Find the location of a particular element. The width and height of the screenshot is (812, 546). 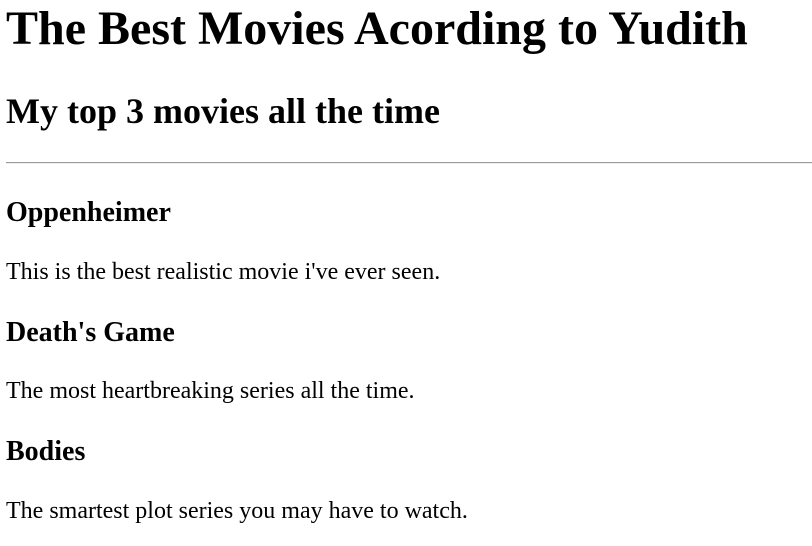

divider is located at coordinates (409, 163).